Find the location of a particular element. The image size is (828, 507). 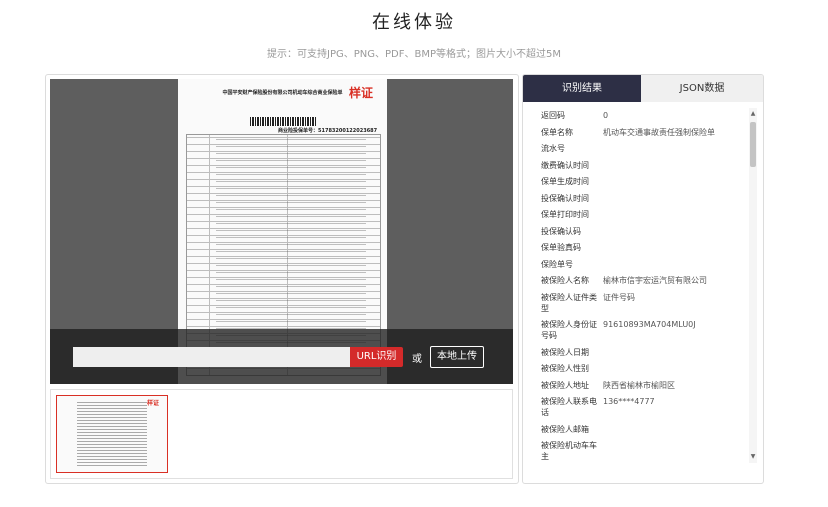

result-field-row: 被保险人邮箱 is located at coordinates (643, 429).